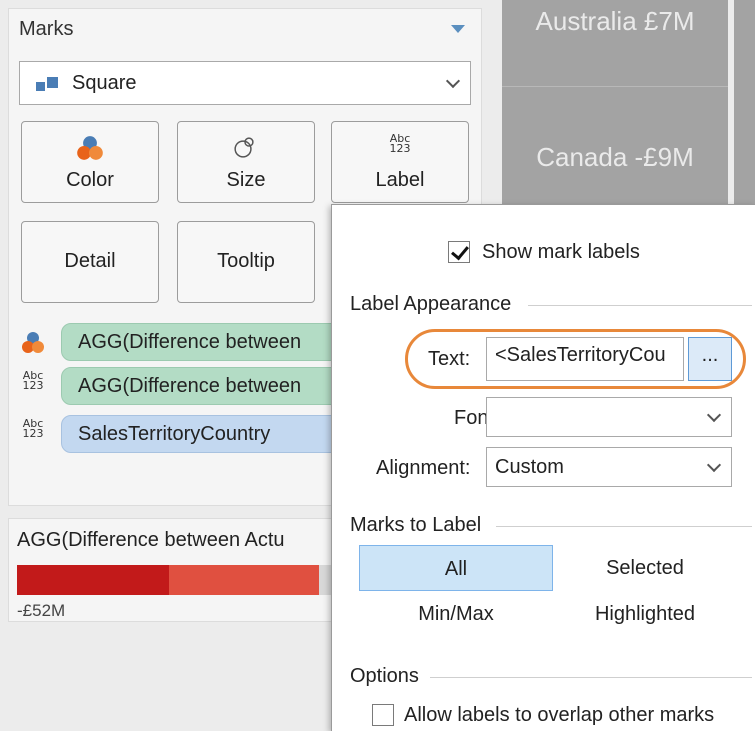  What do you see at coordinates (529, 467) in the screenshot?
I see `alignment-value: Custom` at bounding box center [529, 467].